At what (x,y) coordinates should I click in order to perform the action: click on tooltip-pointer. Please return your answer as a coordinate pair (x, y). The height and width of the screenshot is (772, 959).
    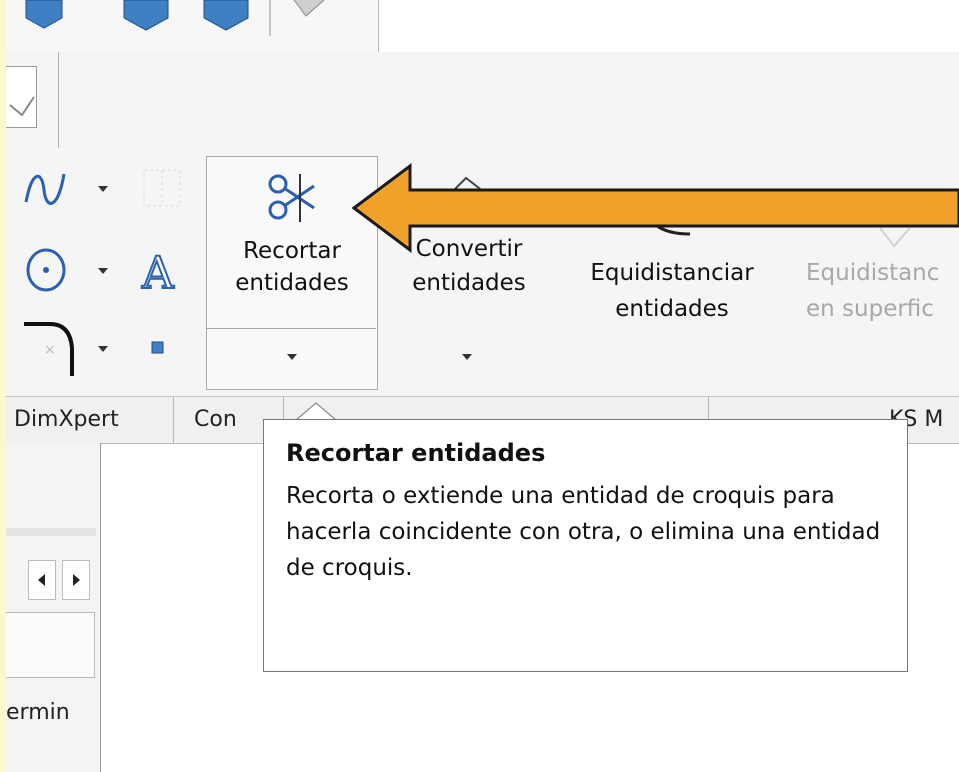
    Looking at the image, I should click on (316, 411).